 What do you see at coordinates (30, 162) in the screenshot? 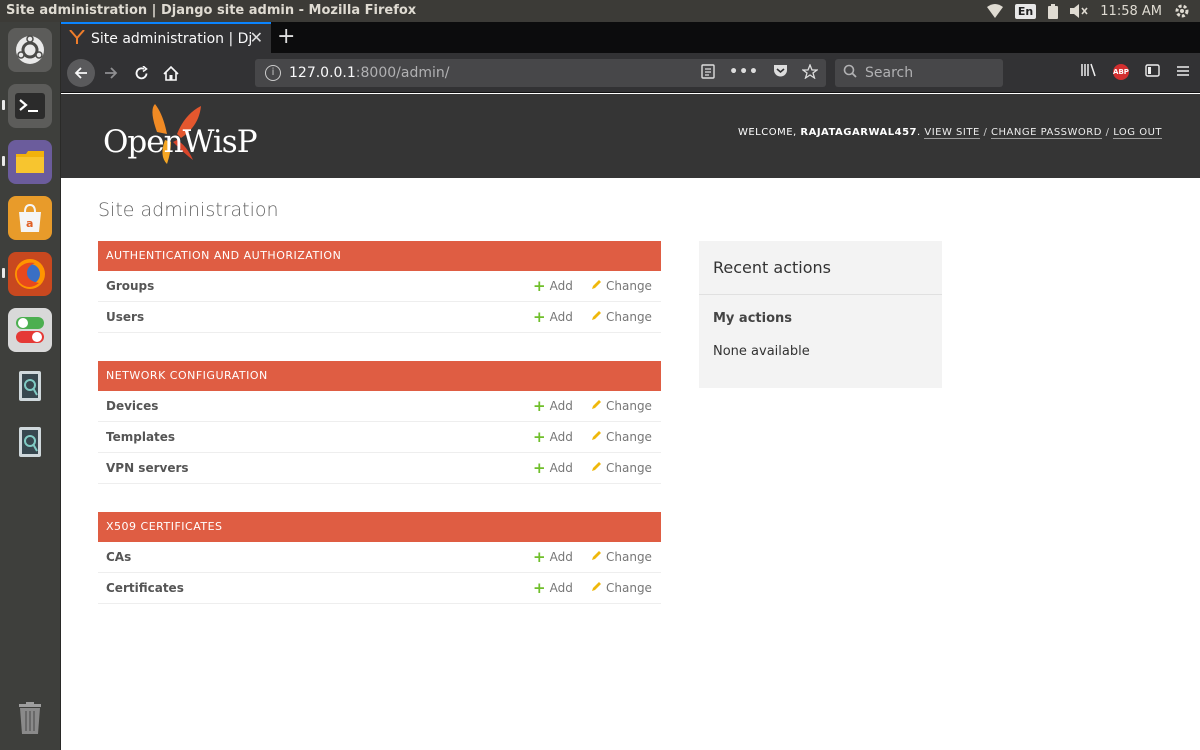
I see `files-icon` at bounding box center [30, 162].